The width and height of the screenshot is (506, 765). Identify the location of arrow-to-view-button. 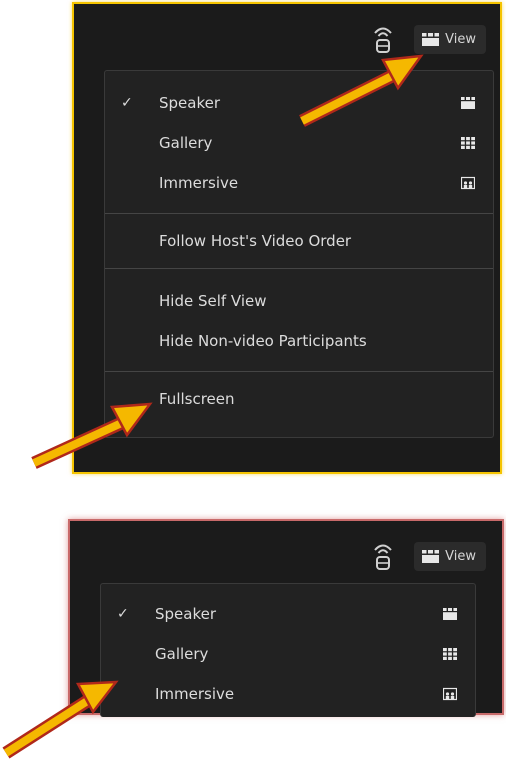
(361, 90).